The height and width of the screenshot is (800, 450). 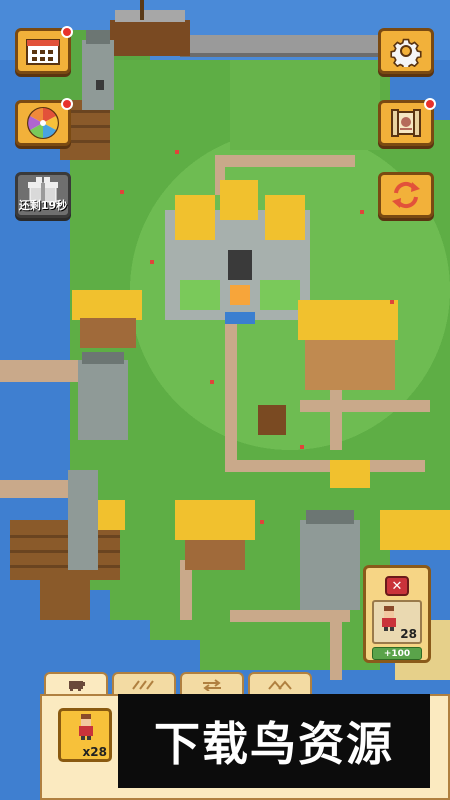 I want to click on recruit-cost-button: +100, so click(x=397, y=653).